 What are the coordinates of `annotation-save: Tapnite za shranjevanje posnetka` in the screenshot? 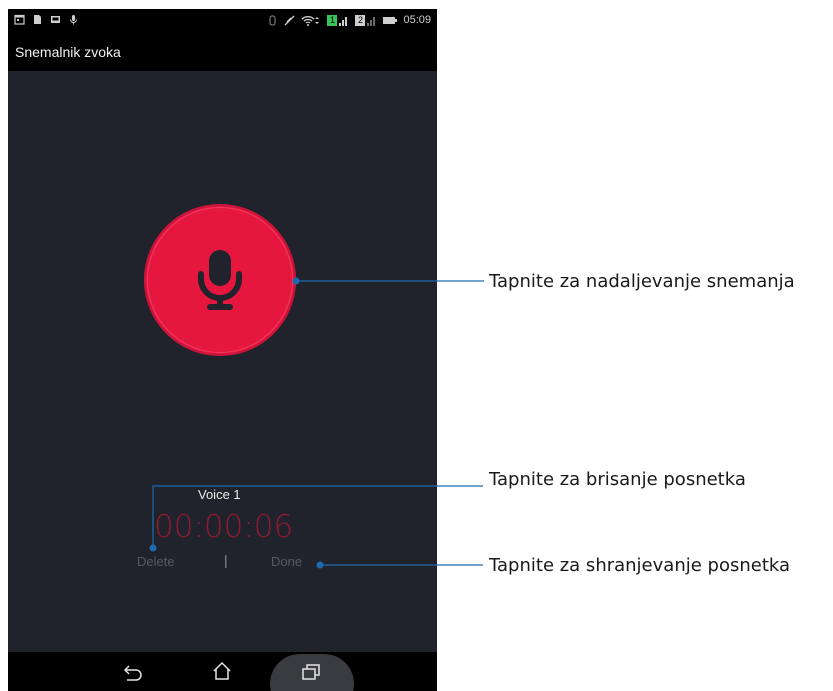 It's located at (640, 565).